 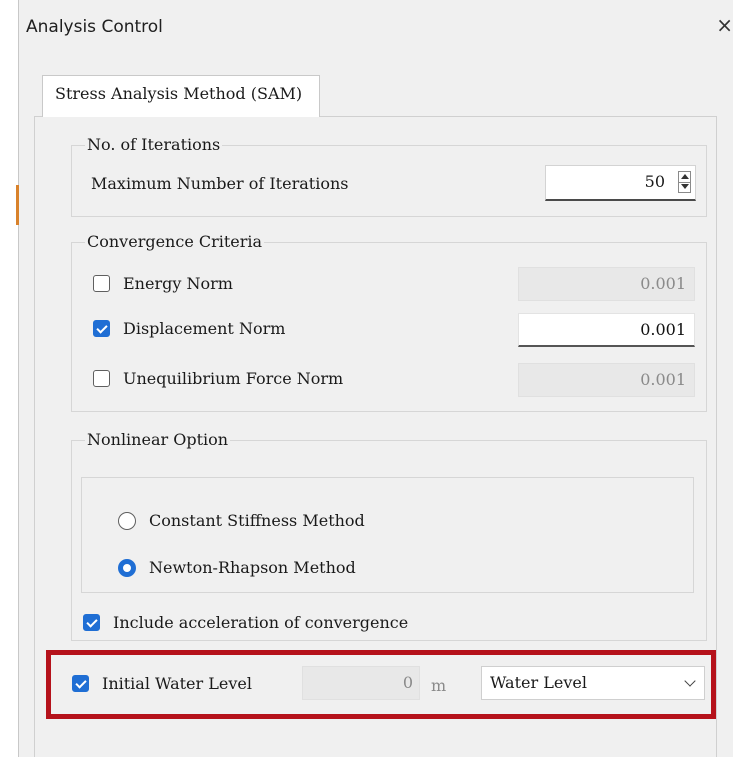 I want to click on acceleration-label: Include acceleration of convergence, so click(x=261, y=622).